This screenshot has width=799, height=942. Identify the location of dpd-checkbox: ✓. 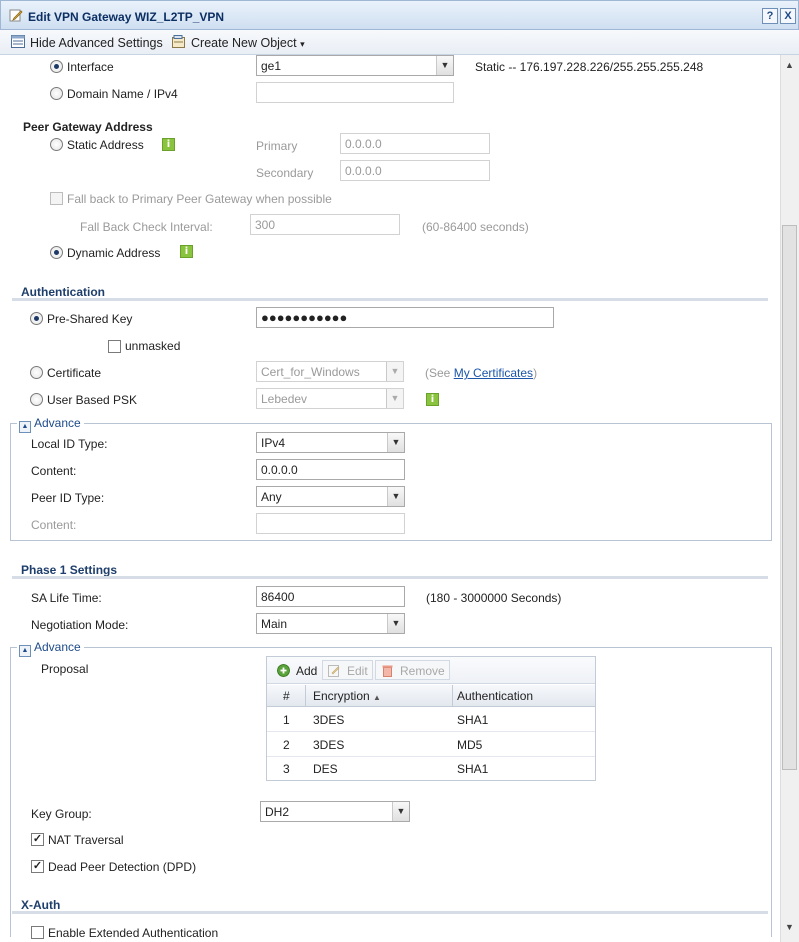
(37, 866).